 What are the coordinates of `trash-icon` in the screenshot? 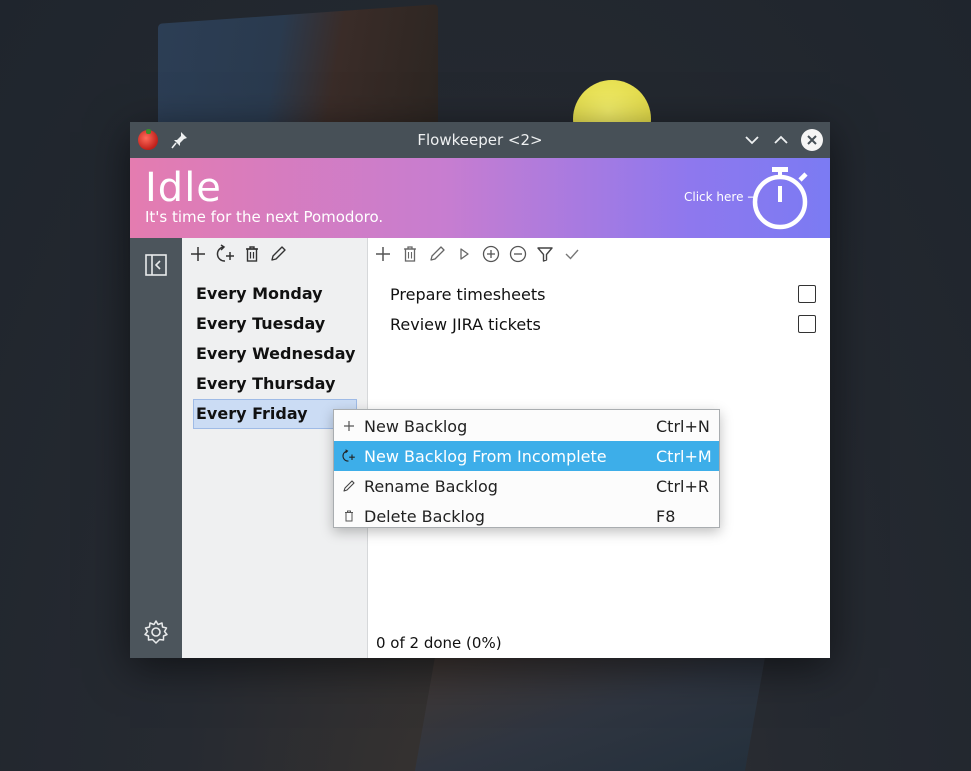 It's located at (349, 516).